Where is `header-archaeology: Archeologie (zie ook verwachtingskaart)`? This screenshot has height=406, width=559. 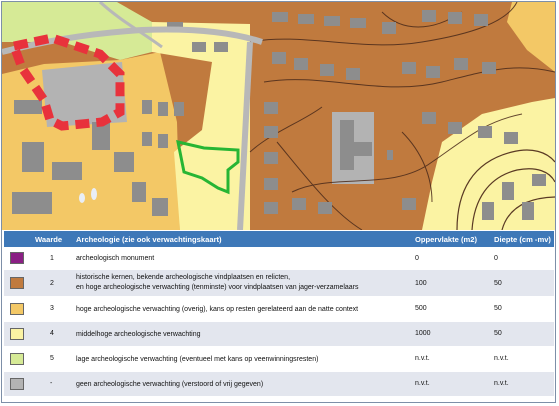
header-archaeology: Archeologie (zie ook verwachtingskaart) is located at coordinates (149, 239).